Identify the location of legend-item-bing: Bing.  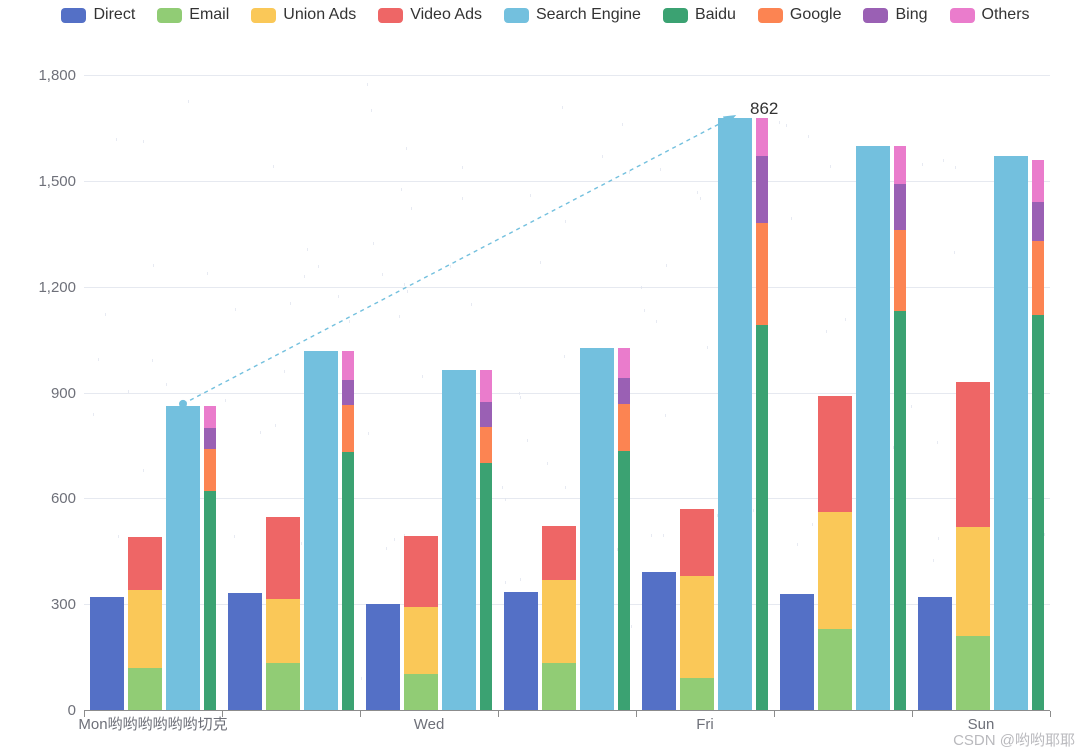
(895, 15).